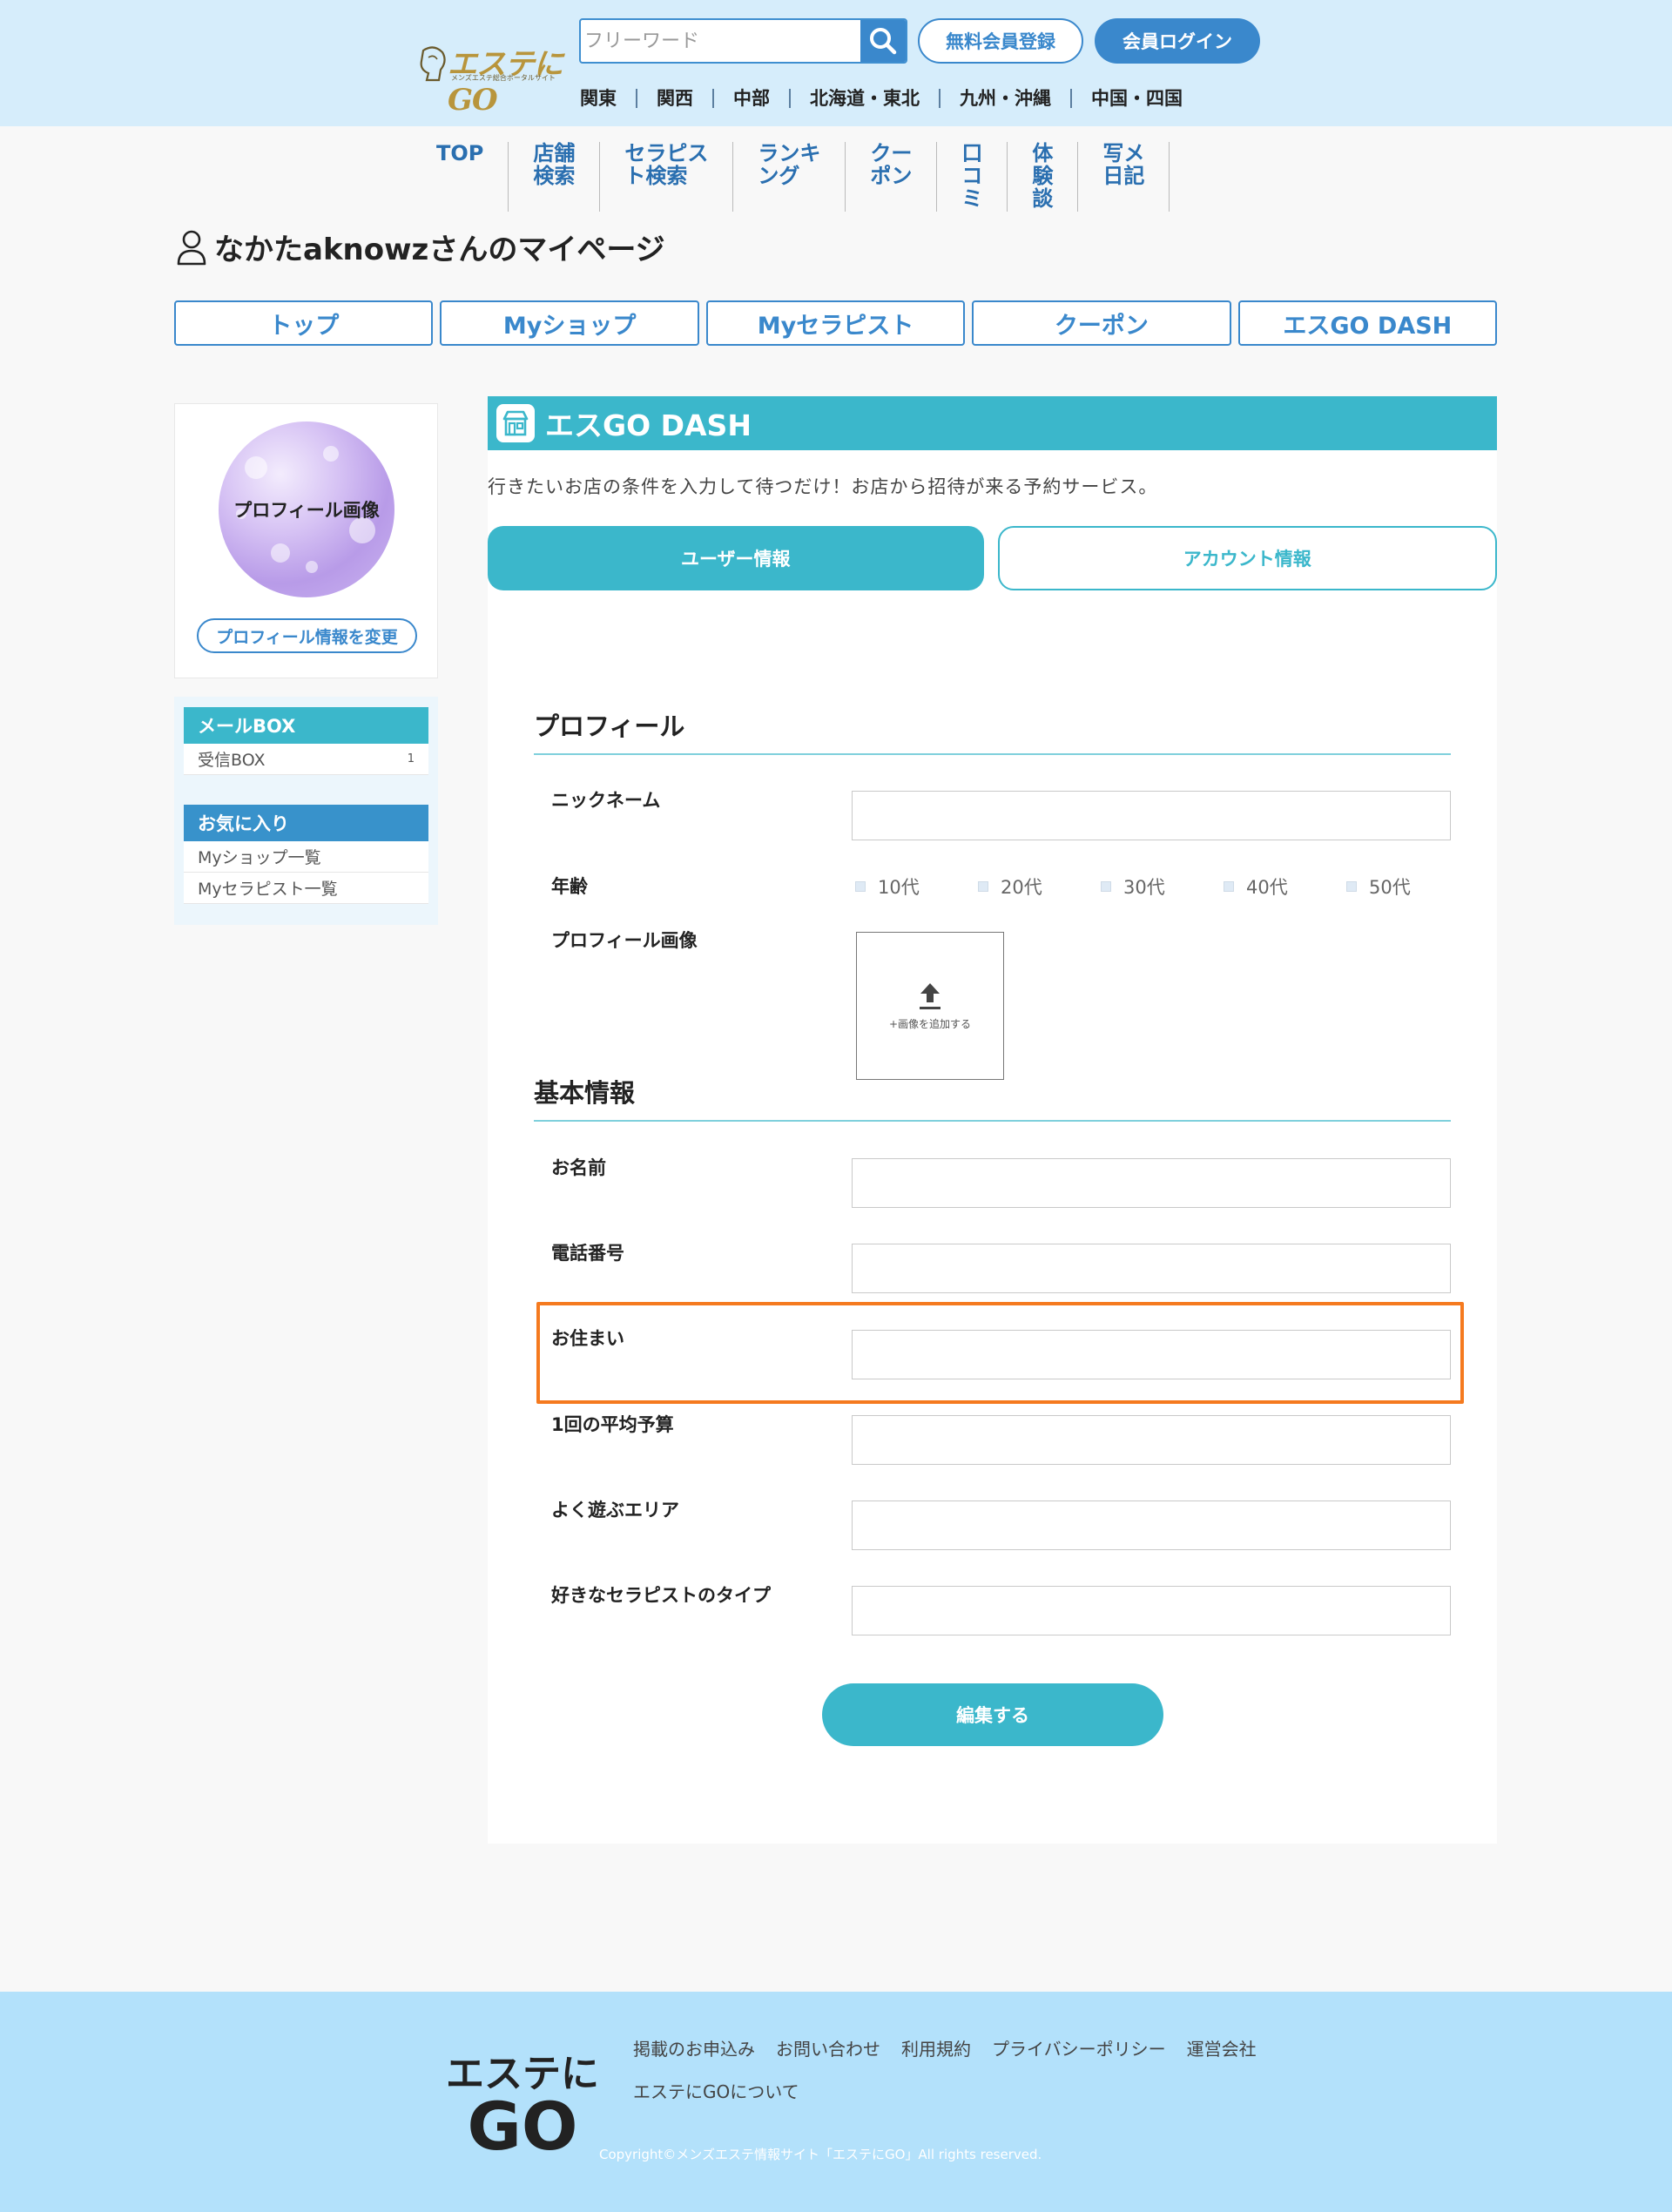  Describe the element at coordinates (993, 423) in the screenshot. I see `panel-header: エスGO DASH` at that location.